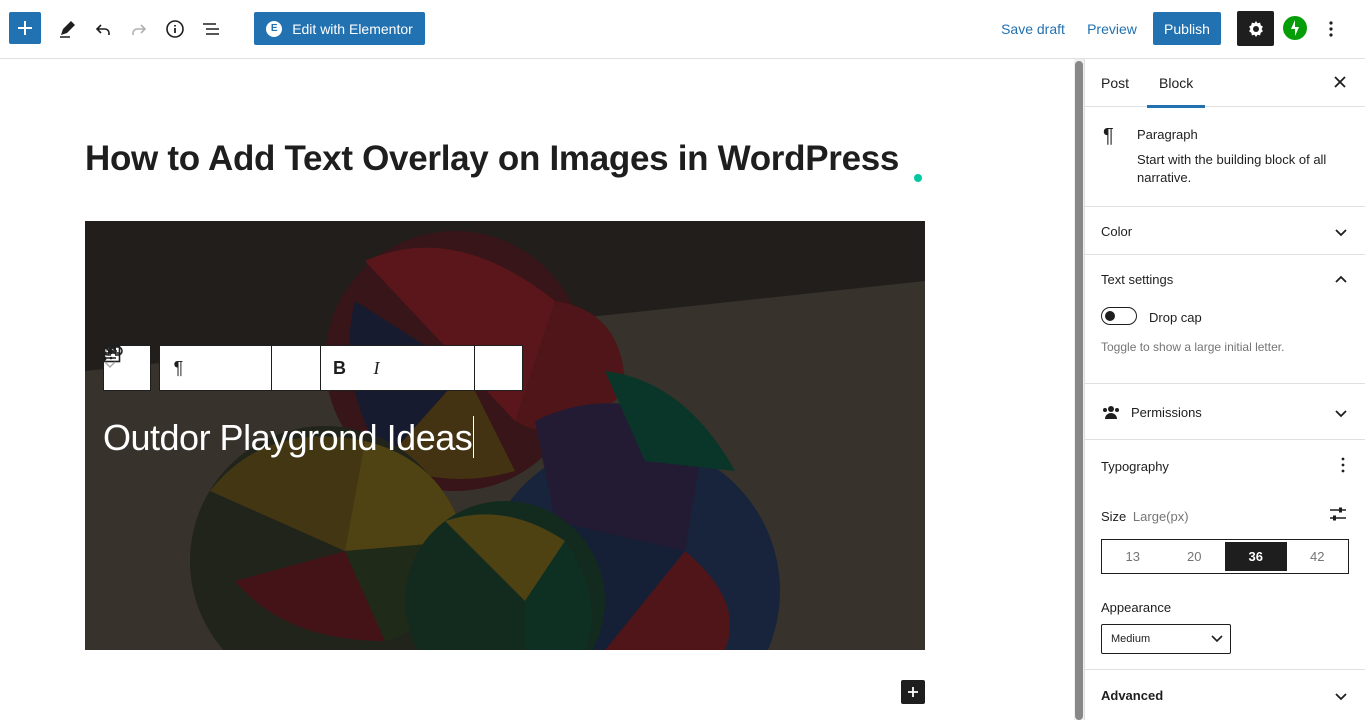  I want to click on permissions-title: Permissions, so click(1166, 412).